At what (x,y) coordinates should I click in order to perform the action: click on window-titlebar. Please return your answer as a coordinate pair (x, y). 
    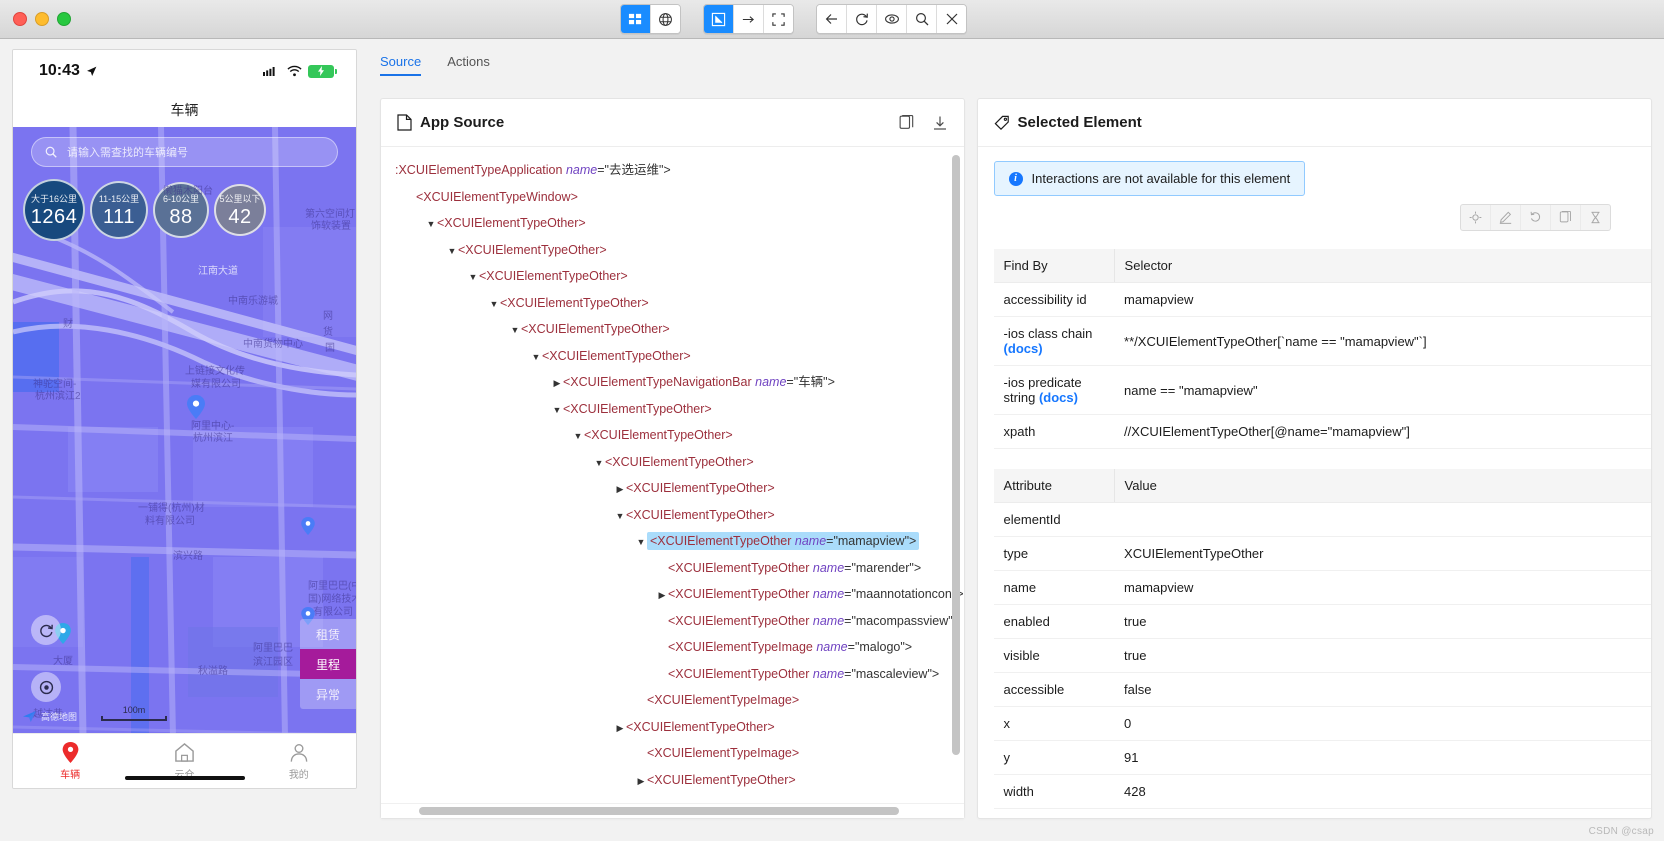
    Looking at the image, I should click on (832, 19).